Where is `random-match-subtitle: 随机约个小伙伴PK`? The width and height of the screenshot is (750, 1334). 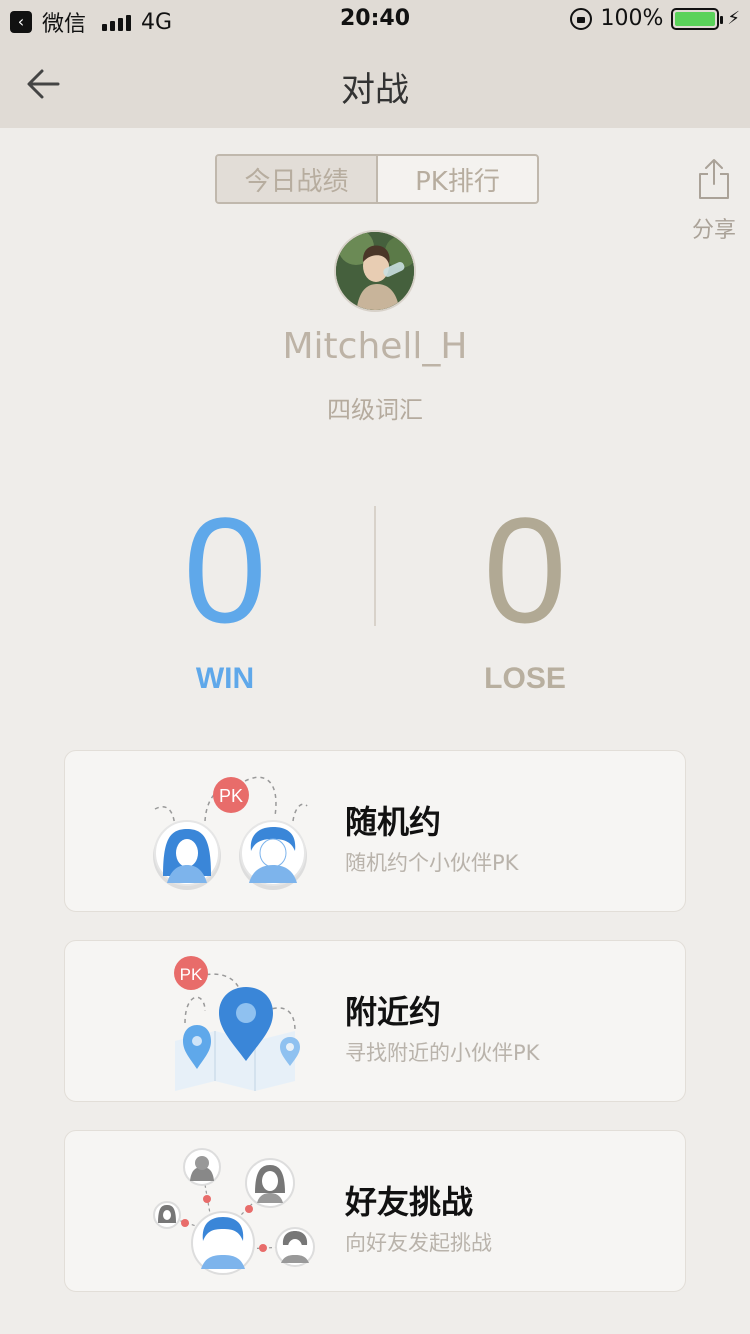
random-match-subtitle: 随机约个小伙伴PK is located at coordinates (432, 863).